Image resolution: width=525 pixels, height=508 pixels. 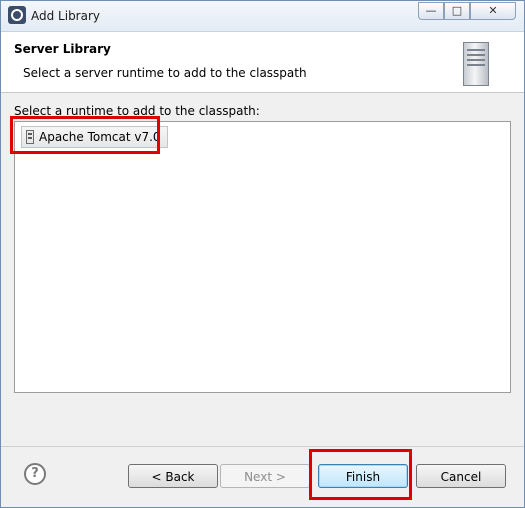 What do you see at coordinates (35, 474) in the screenshot?
I see `help-icon: ?` at bounding box center [35, 474].